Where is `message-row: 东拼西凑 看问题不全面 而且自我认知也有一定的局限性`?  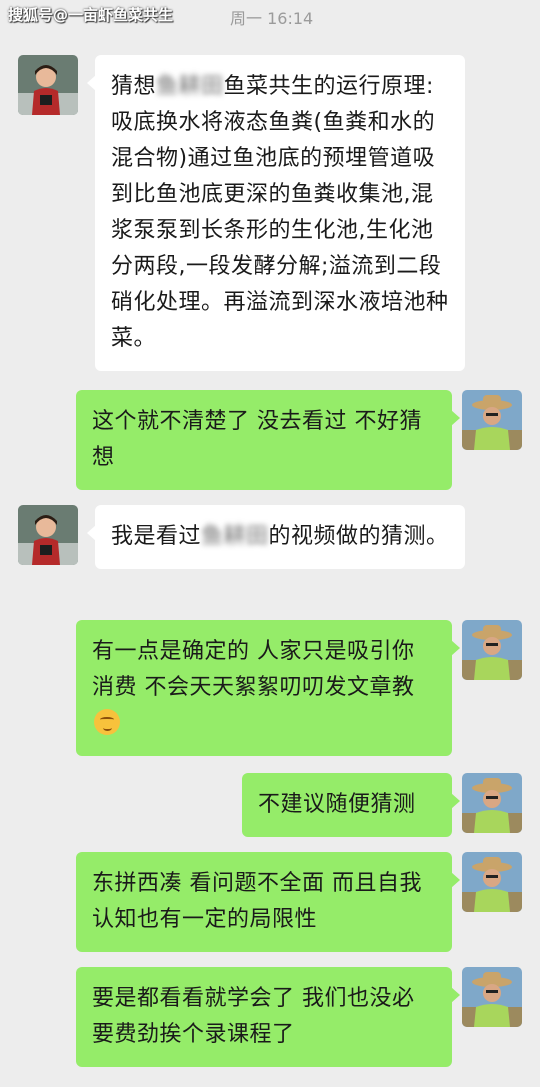 message-row: 东拼西凑 看问题不全面 而且自我认知也有一定的局限性 is located at coordinates (270, 902).